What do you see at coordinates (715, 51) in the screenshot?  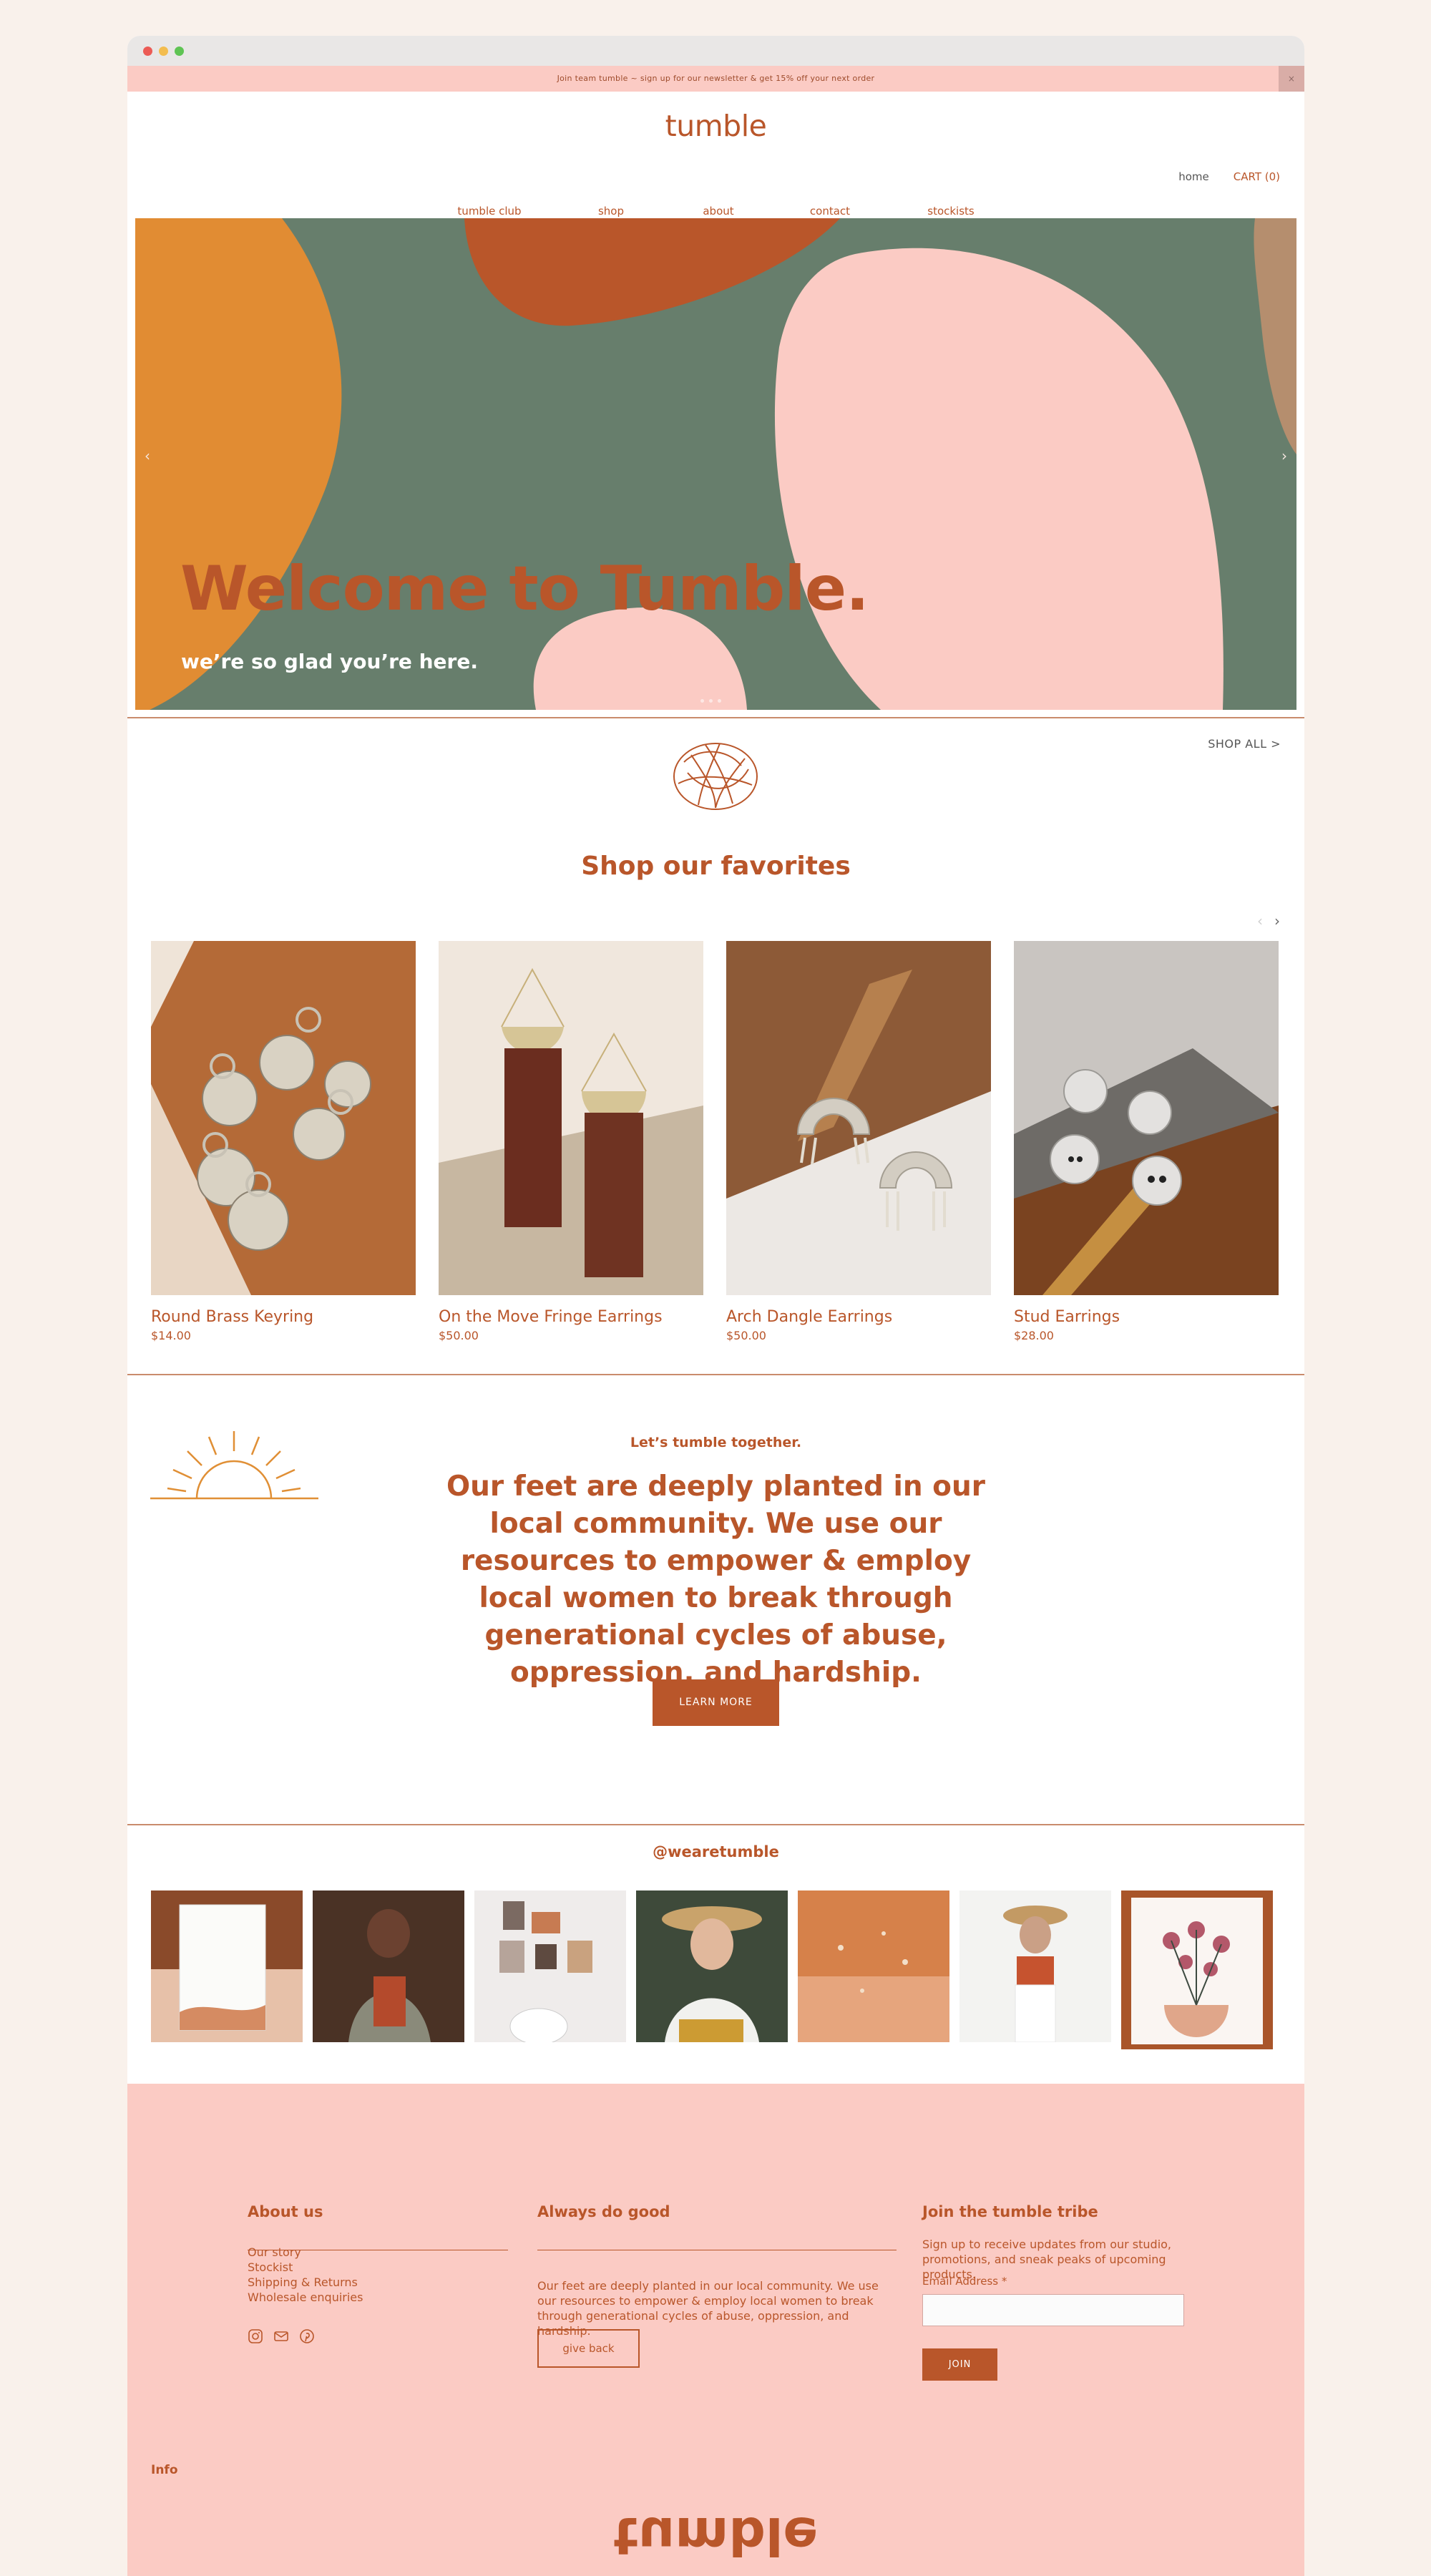 I see `browser-chrome` at bounding box center [715, 51].